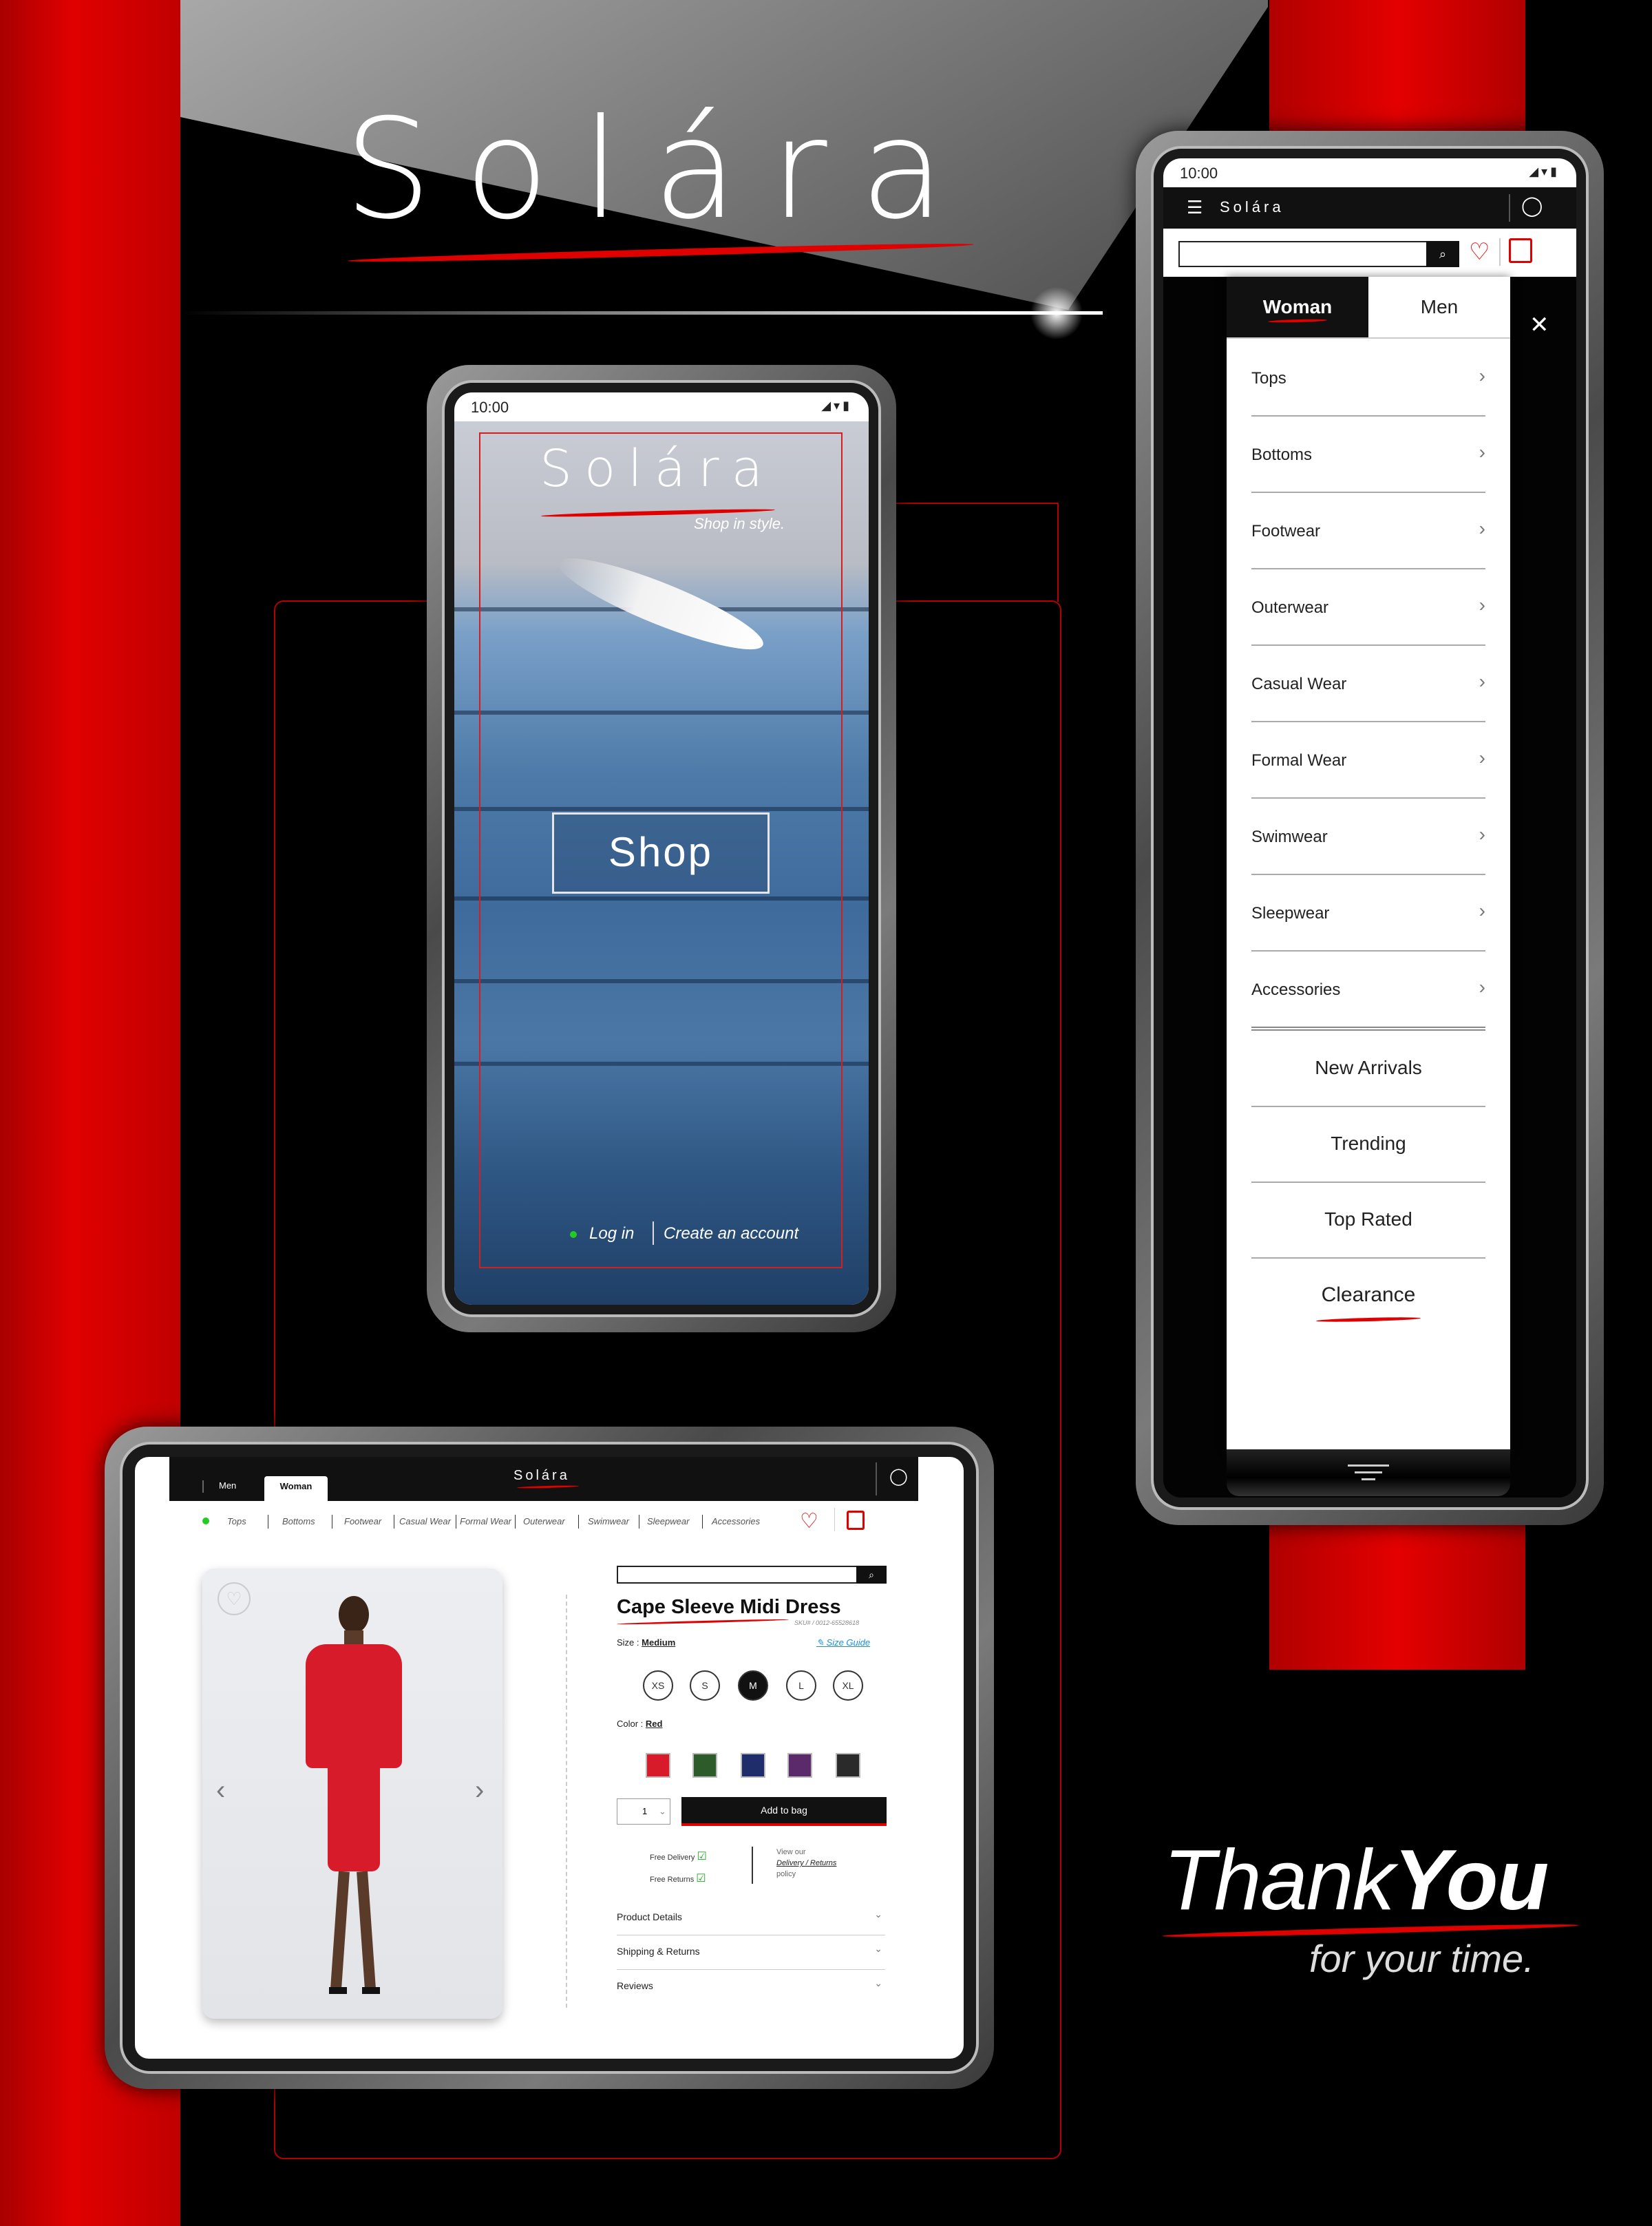  Describe the element at coordinates (661, 170) in the screenshot. I see `hero-brand-title: Solára` at that location.